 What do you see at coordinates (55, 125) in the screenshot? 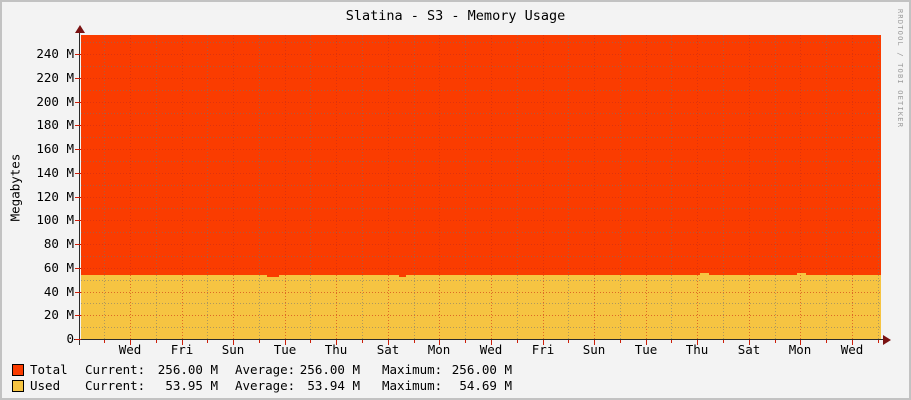
I see `y-tick-label: 180 M` at bounding box center [55, 125].